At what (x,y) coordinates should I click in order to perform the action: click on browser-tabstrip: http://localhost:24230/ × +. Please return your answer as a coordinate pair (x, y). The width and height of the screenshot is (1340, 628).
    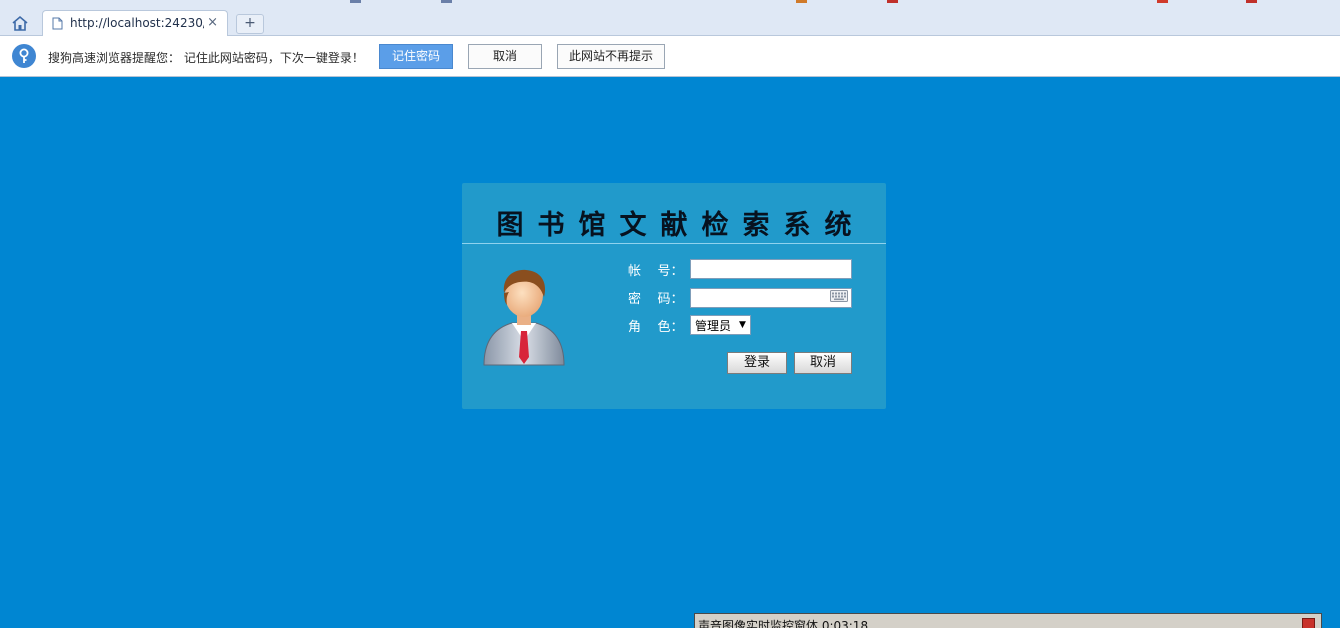
    Looking at the image, I should click on (670, 18).